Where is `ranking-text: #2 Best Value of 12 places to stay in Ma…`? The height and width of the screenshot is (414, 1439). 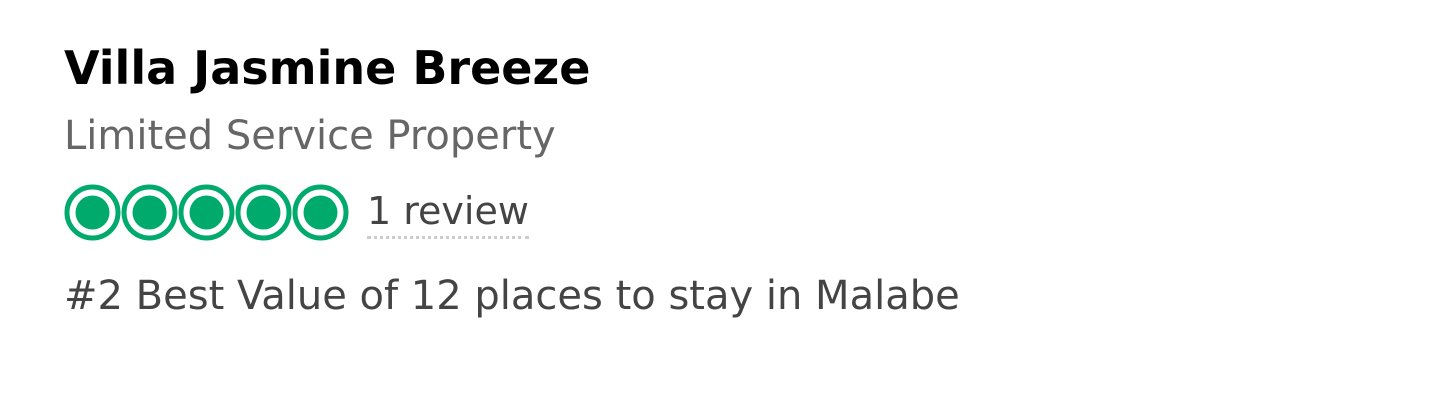
ranking-text: #2 Best Value of 12 places to stay in Ma… is located at coordinates (512, 296).